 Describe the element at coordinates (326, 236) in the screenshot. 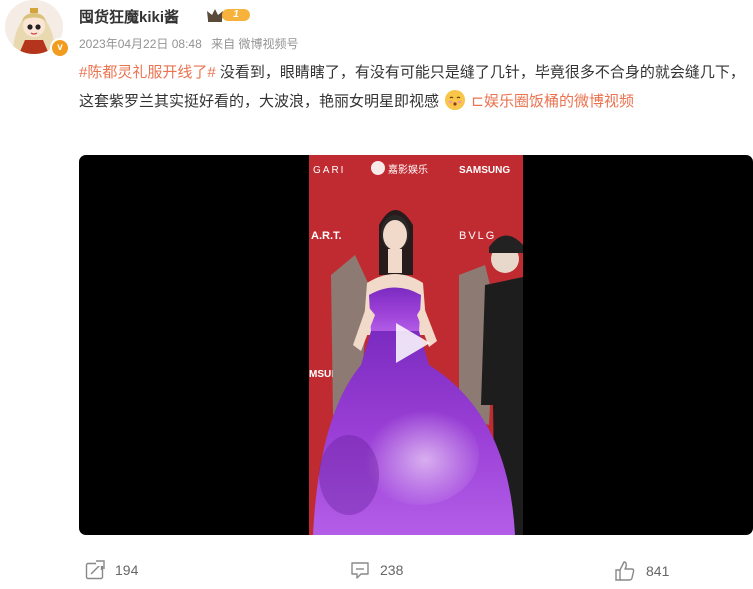

I see `backdrop-logo: A.R.T.` at that location.